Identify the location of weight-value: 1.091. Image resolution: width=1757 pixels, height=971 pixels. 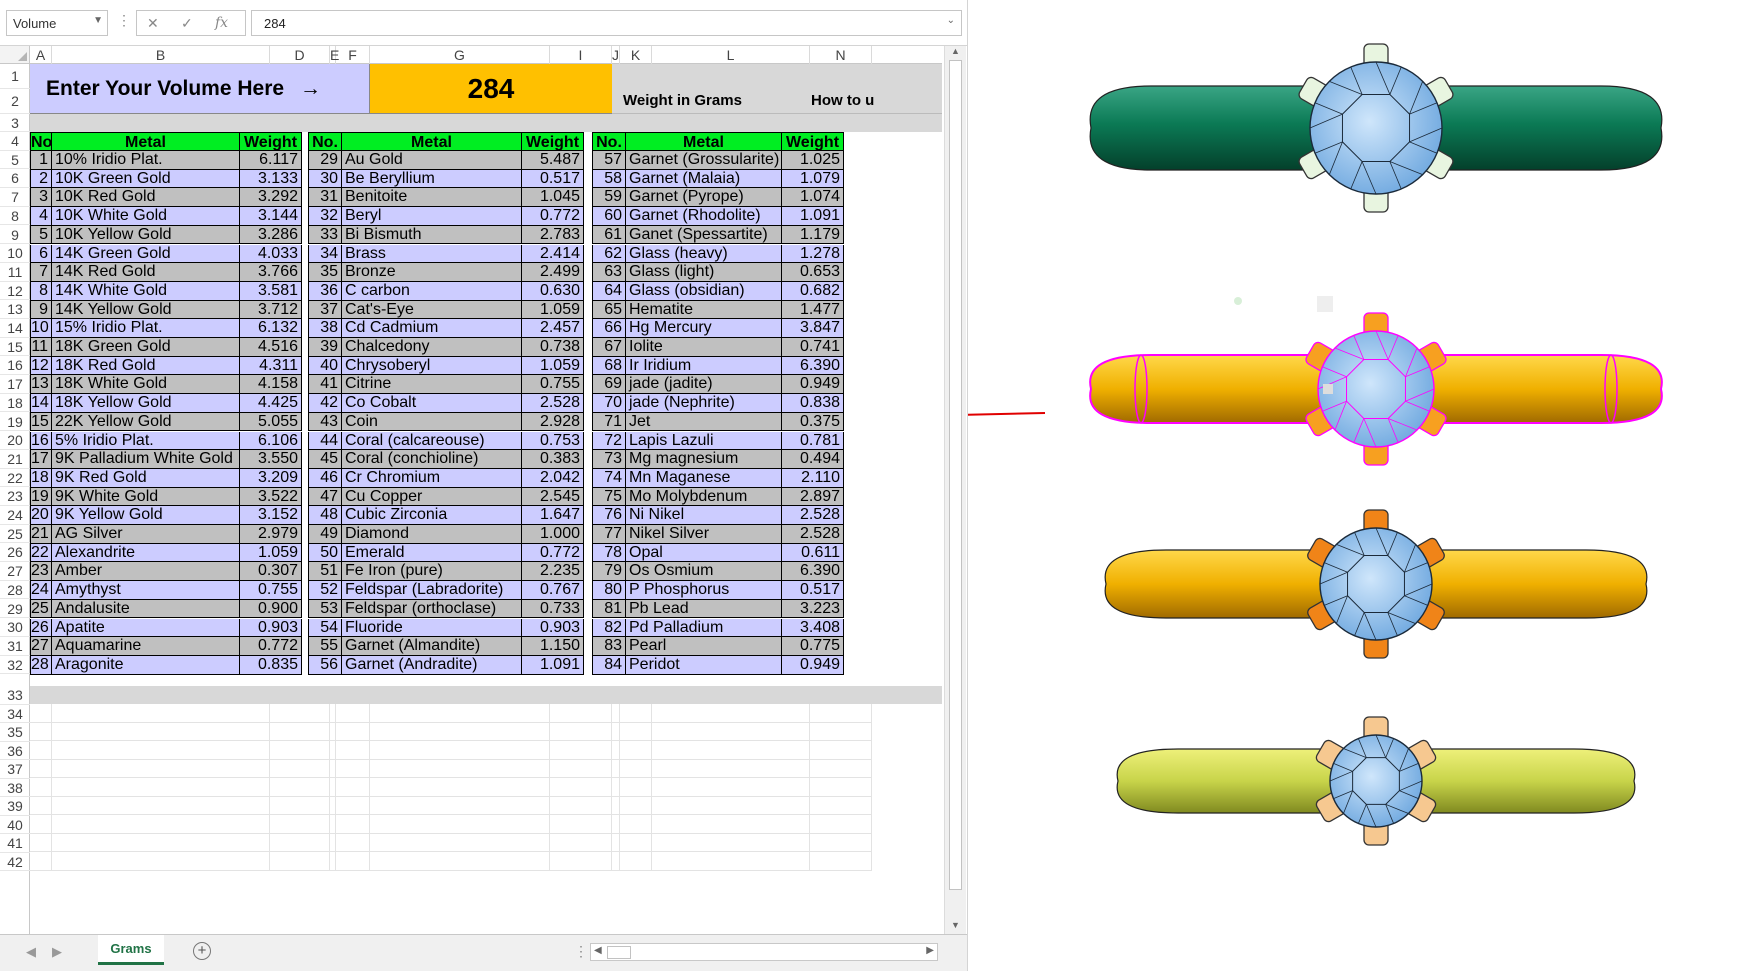
(813, 216).